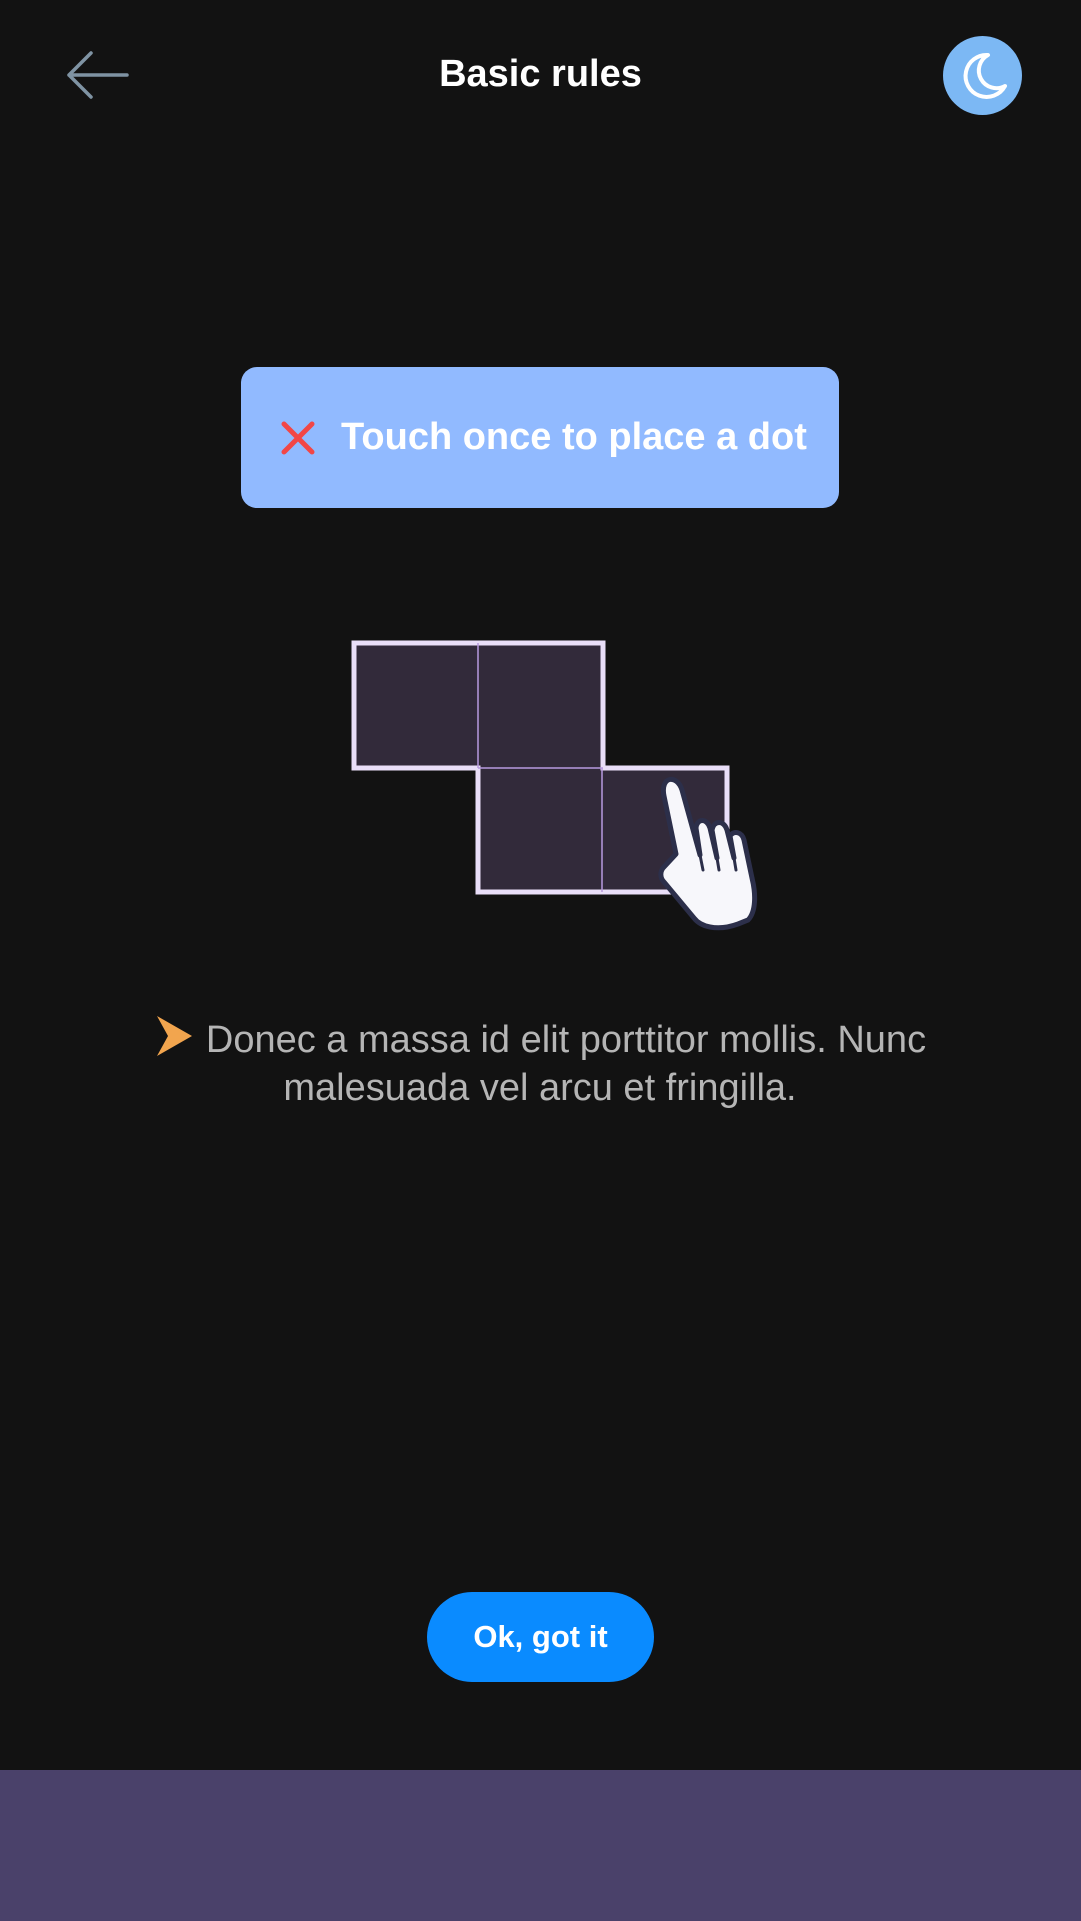 The image size is (1081, 1921). What do you see at coordinates (540, 1845) in the screenshot?
I see `bottom-bar` at bounding box center [540, 1845].